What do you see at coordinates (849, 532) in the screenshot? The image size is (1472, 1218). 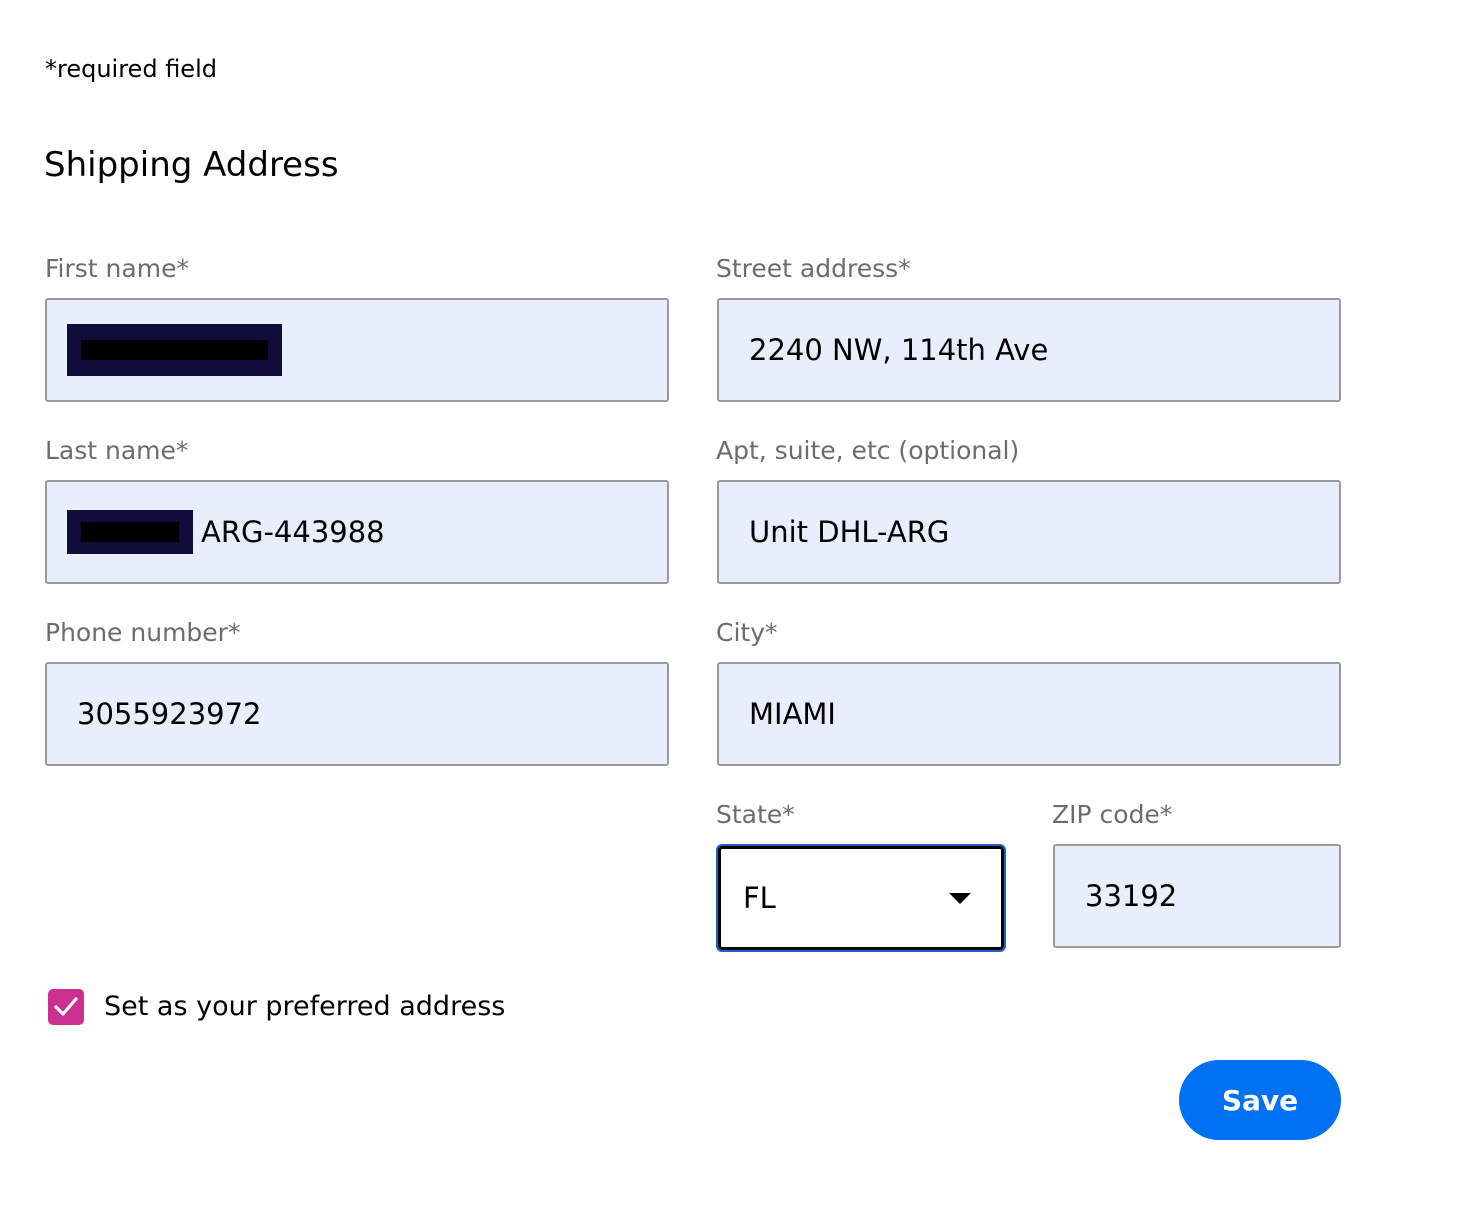 I see `apt-suite-value: Unit DHL-ARG` at bounding box center [849, 532].